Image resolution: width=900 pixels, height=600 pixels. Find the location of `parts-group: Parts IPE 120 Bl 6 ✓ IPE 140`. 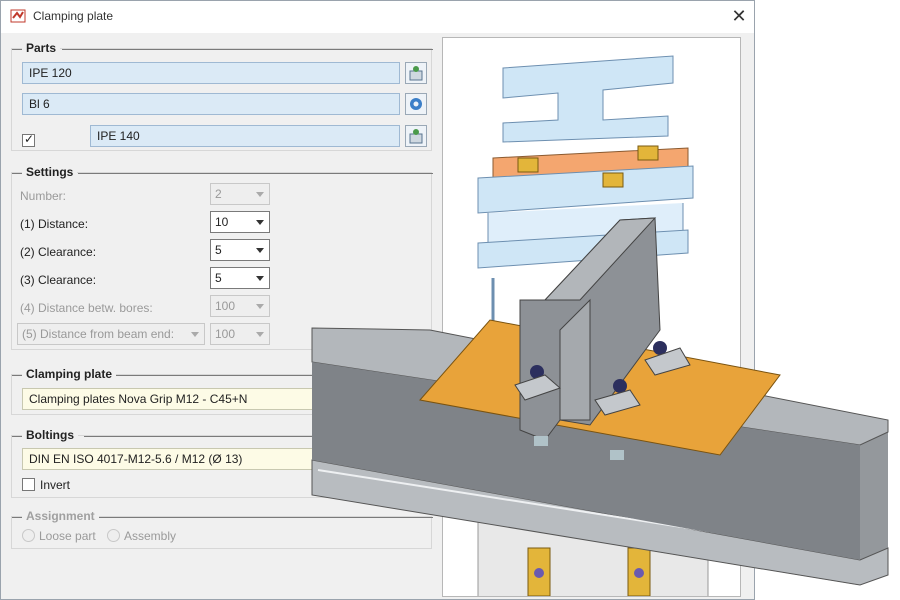

parts-group: Parts IPE 120 Bl 6 ✓ IPE 140 is located at coordinates (222, 96).